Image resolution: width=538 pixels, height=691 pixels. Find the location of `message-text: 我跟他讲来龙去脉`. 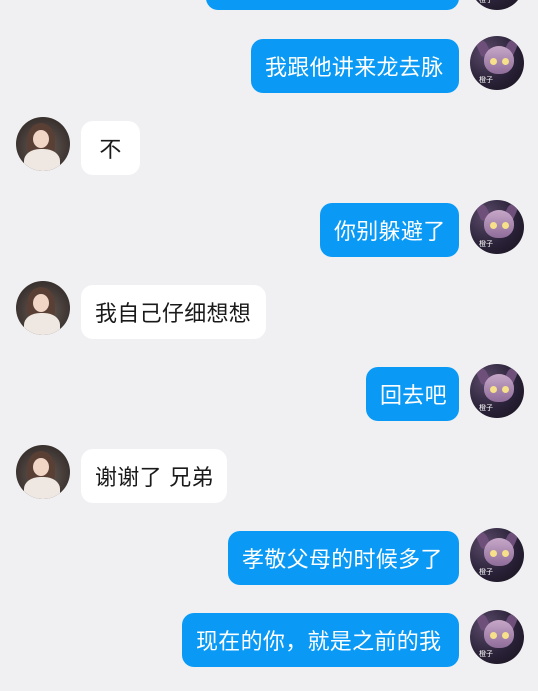

message-text: 我跟他讲来龙去脉 is located at coordinates (354, 68).